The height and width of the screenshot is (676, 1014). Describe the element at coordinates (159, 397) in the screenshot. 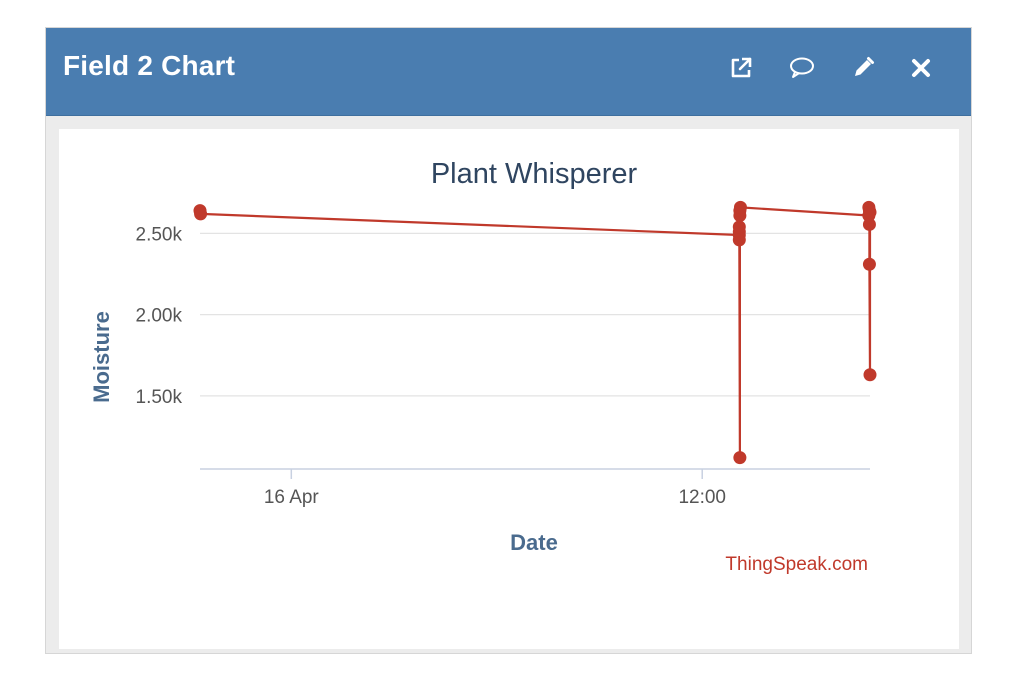

I see `y-tick-label: 1.50k` at that location.